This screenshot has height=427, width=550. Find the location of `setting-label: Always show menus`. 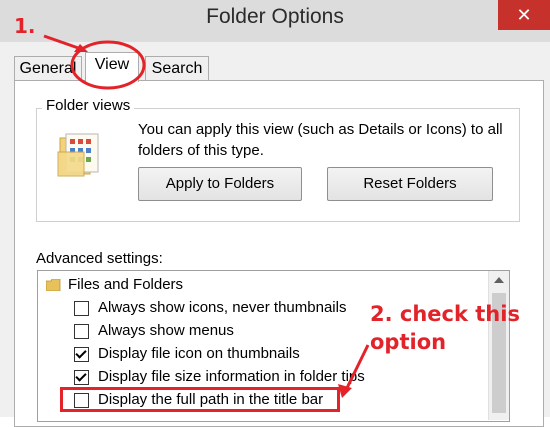

setting-label: Always show menus is located at coordinates (166, 330).